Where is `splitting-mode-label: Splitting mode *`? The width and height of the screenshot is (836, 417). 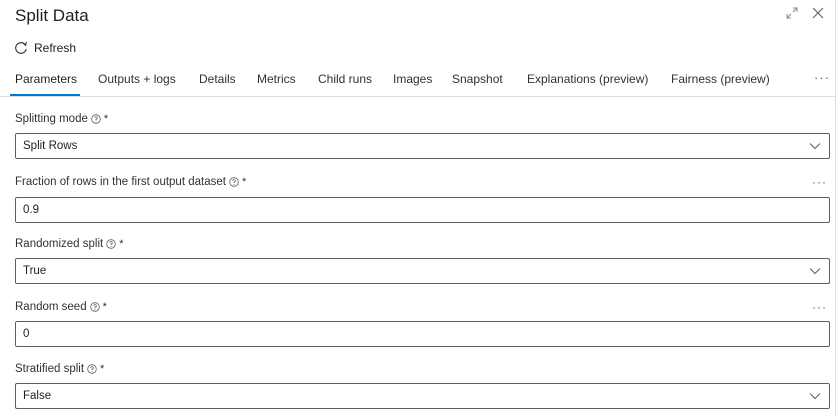 splitting-mode-label: Splitting mode * is located at coordinates (61, 119).